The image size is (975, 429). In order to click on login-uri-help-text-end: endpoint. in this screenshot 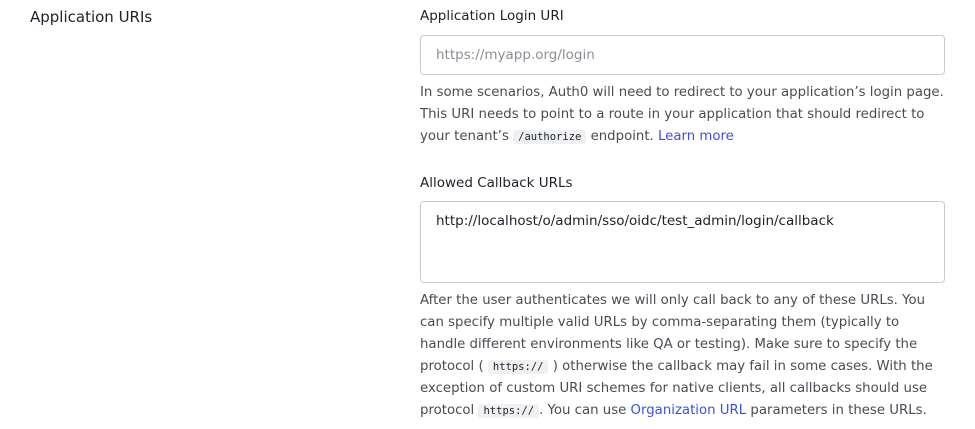, I will do `click(622, 136)`.